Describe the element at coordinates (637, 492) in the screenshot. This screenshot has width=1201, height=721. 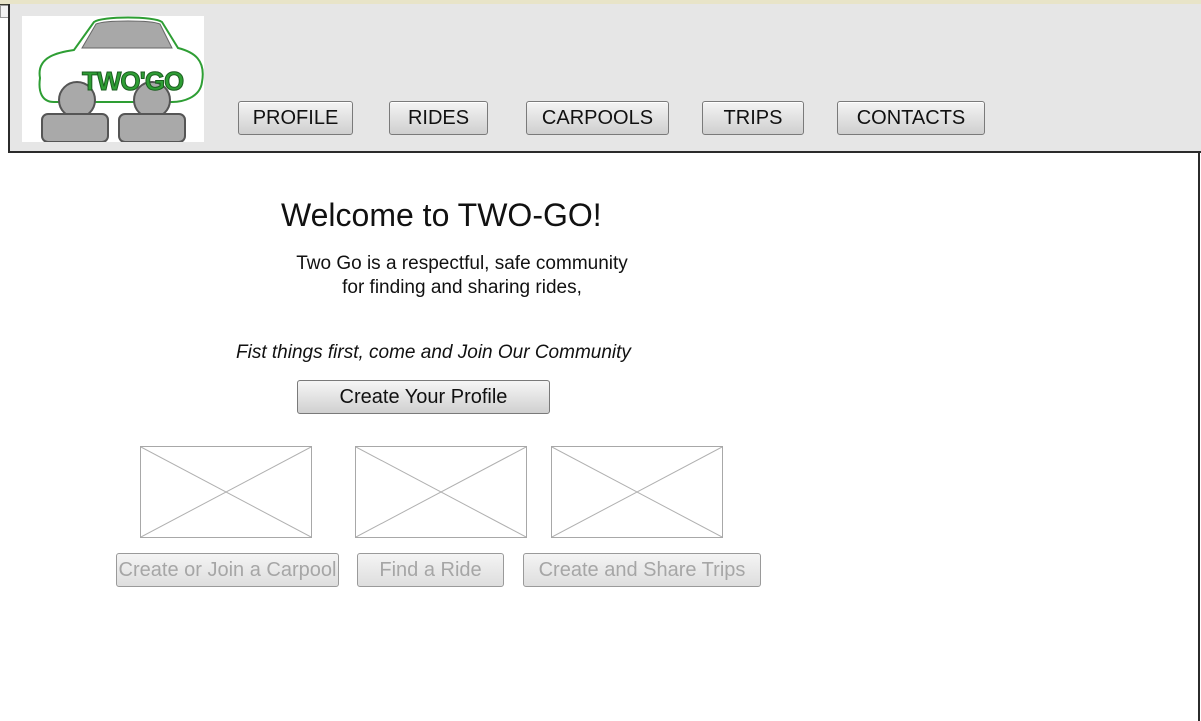
I see `trips-image-placeholder` at that location.